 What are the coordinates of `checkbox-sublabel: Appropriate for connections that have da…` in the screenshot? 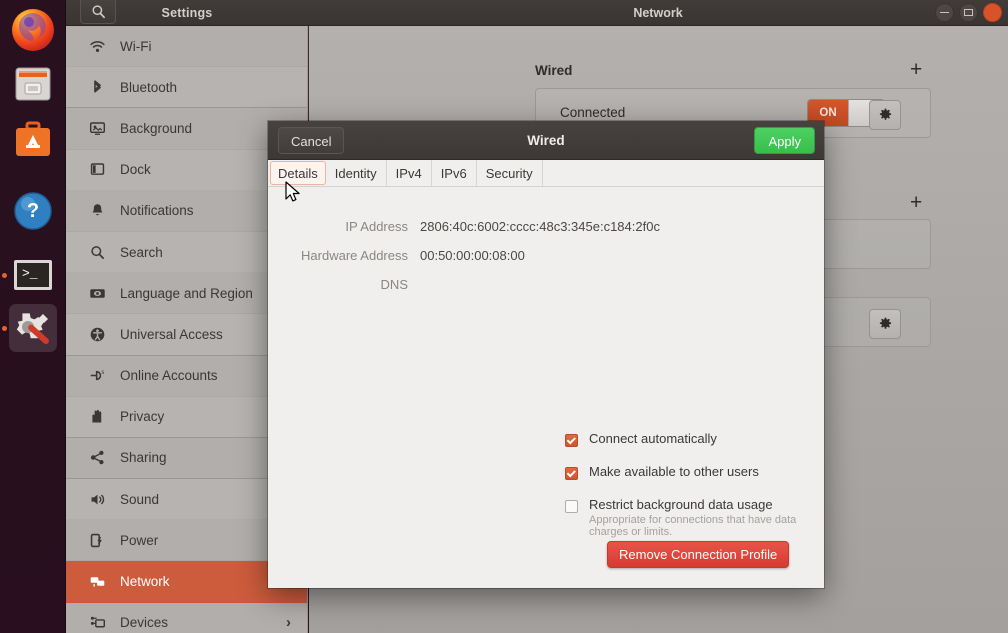 It's located at (693, 526).